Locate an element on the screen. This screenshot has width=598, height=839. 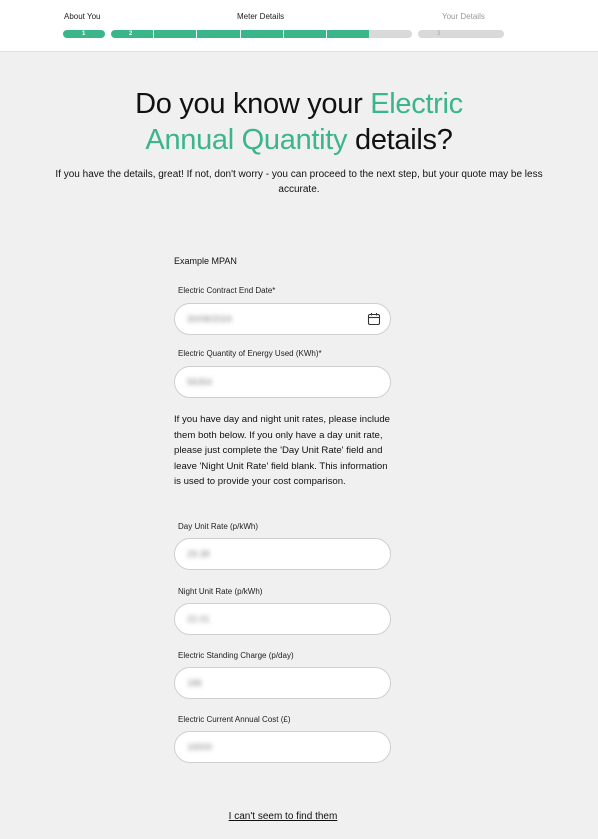
standing-charge-label: Electric Standing Charge (p/day) is located at coordinates (236, 655).